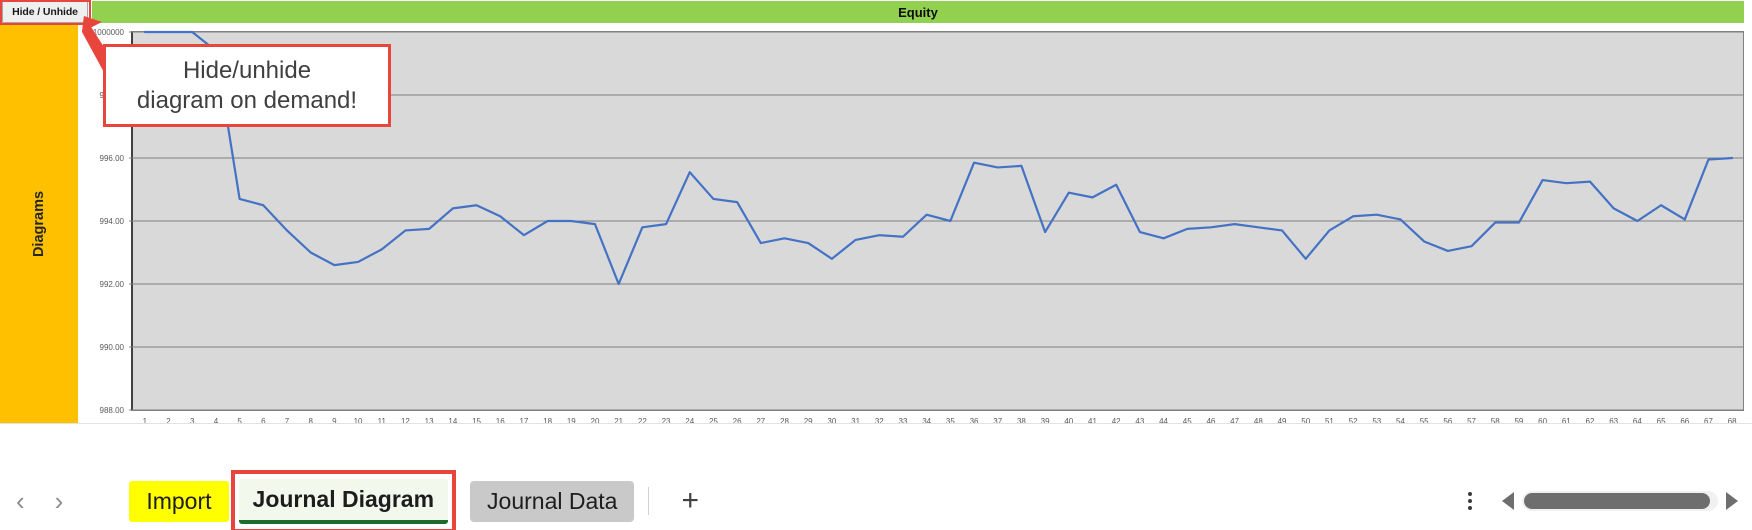 This screenshot has height=530, width=1752. I want to click on tabbar-right-controls, so click(1599, 501).